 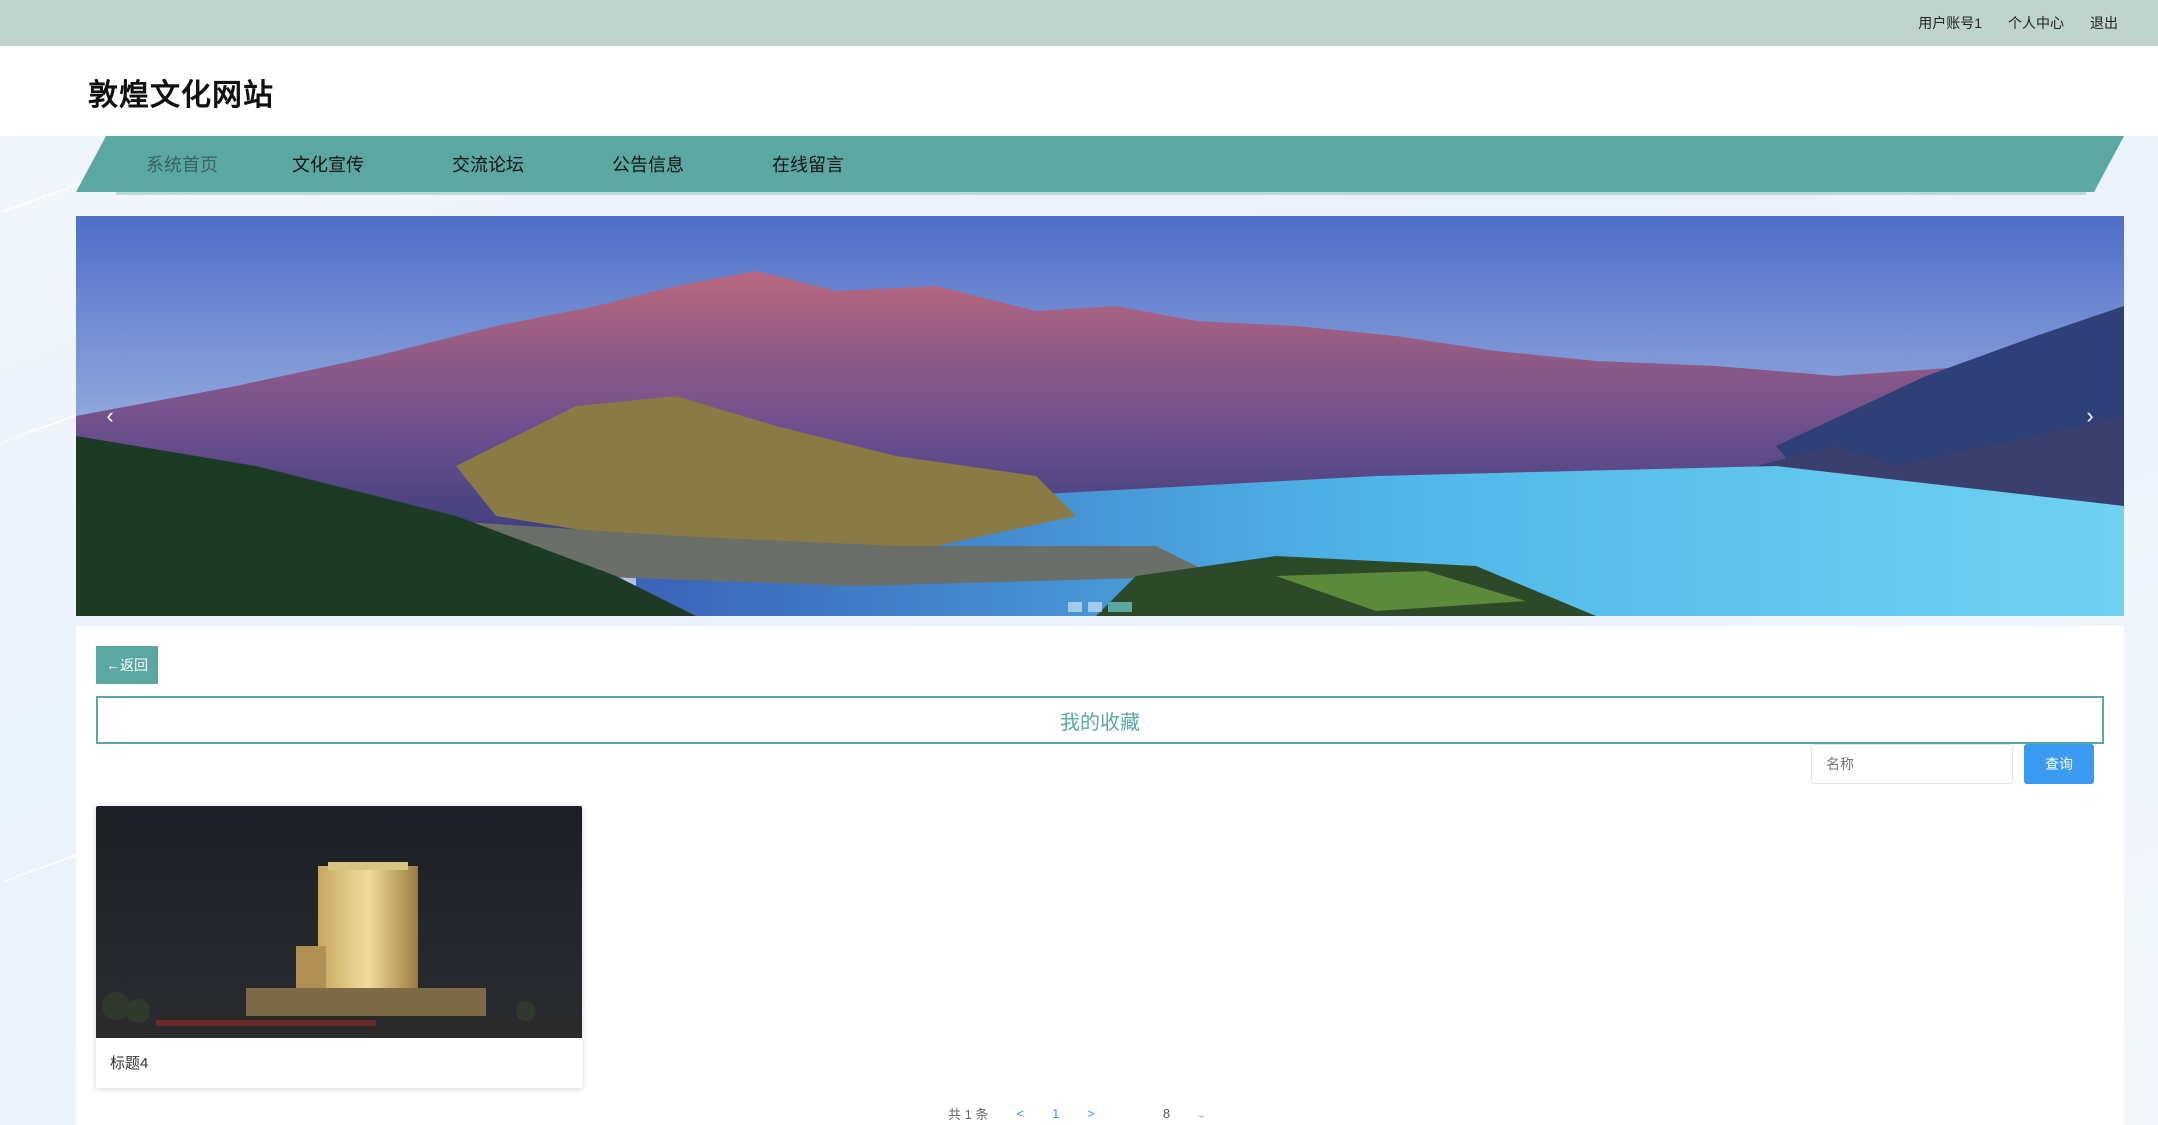 What do you see at coordinates (1166, 1113) in the screenshot?
I see `page-size-value: 8` at bounding box center [1166, 1113].